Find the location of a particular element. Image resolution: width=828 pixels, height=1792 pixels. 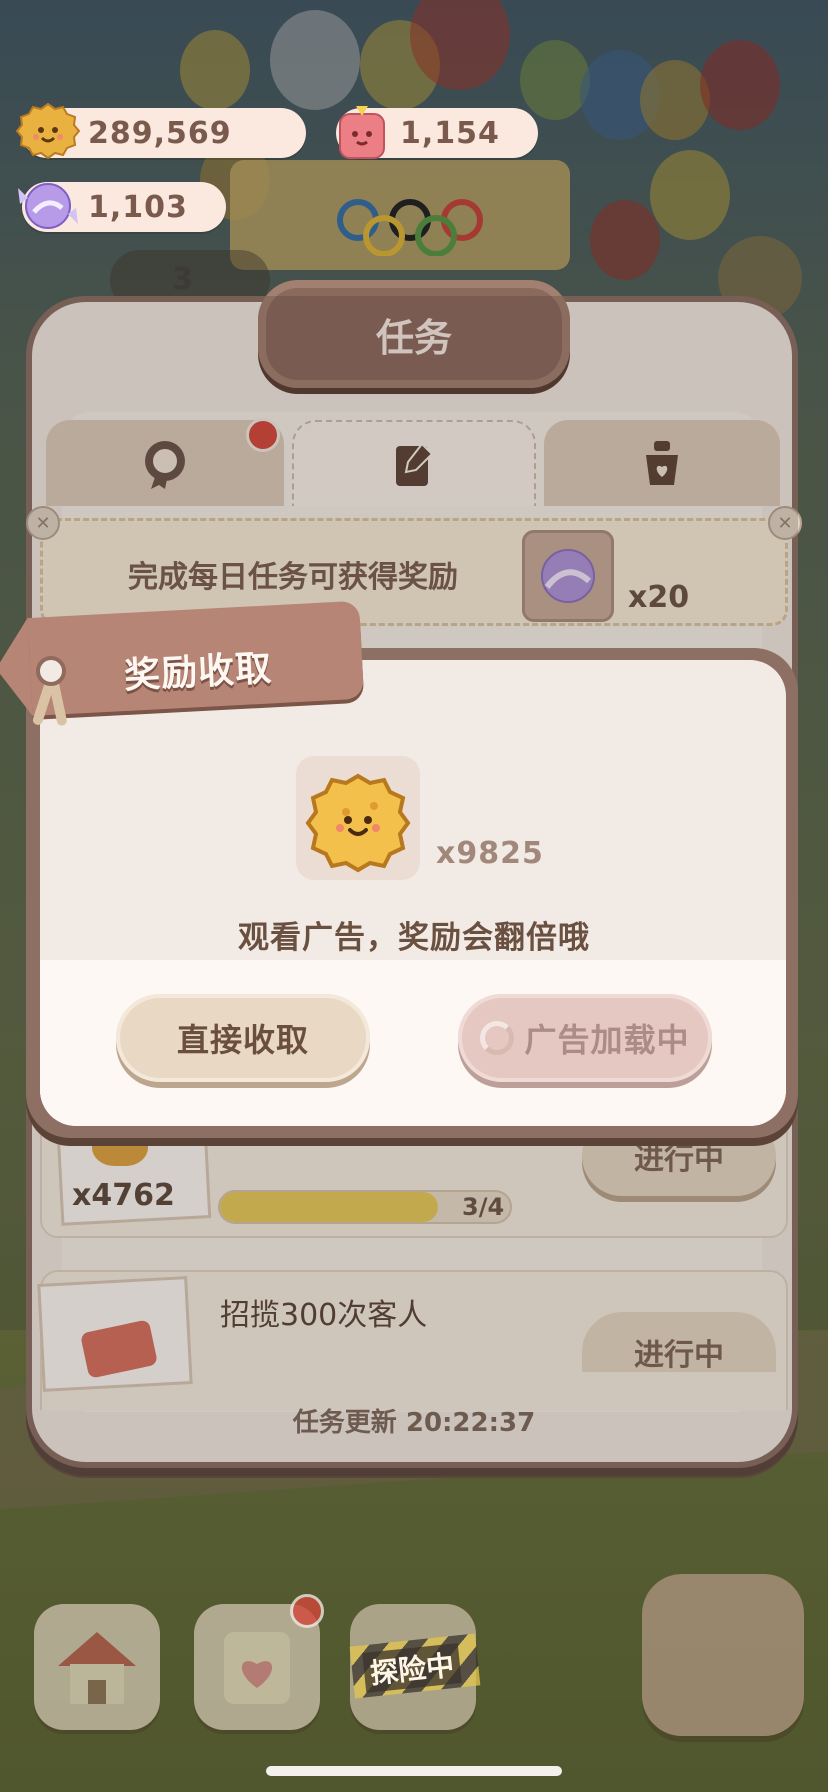

claim-directly-label: 直接收取 is located at coordinates (242, 1040).